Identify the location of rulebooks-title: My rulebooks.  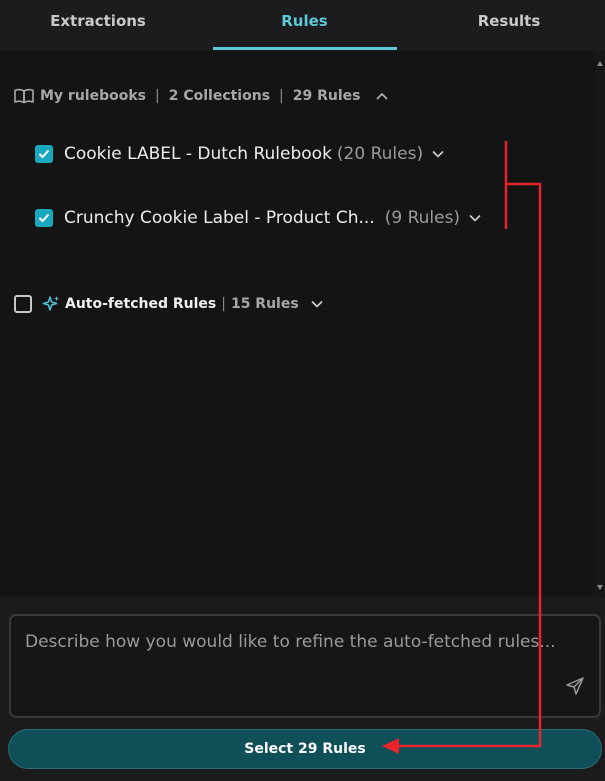
(93, 96).